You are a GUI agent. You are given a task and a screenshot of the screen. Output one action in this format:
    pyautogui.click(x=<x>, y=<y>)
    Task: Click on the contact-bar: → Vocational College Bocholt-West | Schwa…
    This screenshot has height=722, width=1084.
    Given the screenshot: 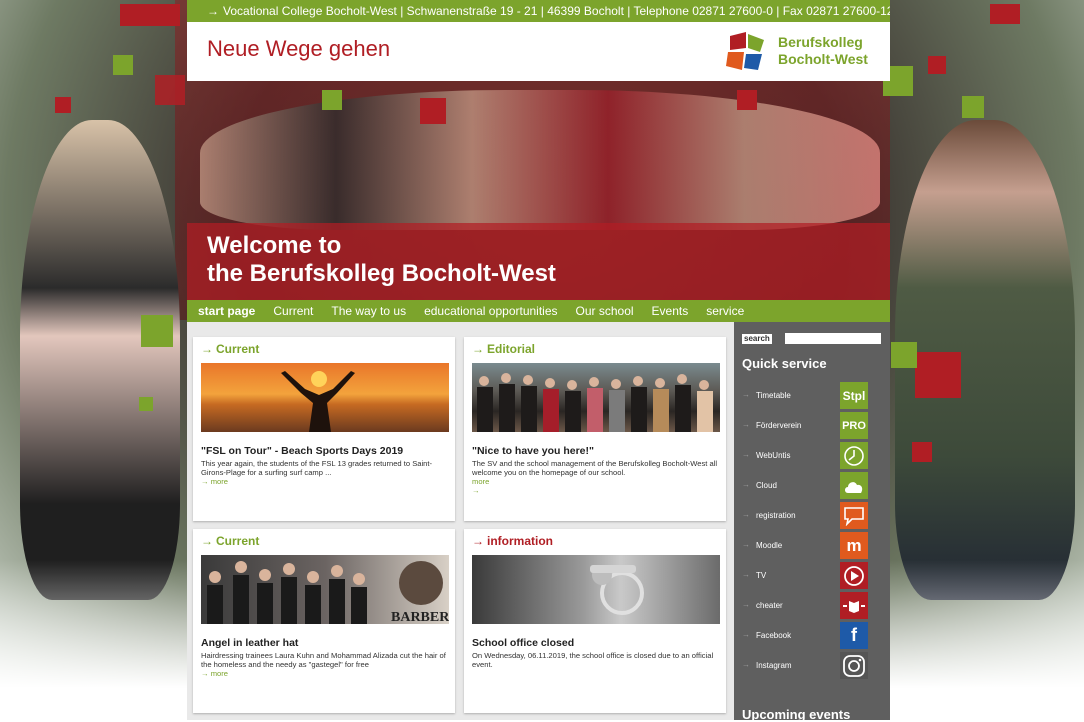 What is the action you would take?
    pyautogui.click(x=538, y=11)
    